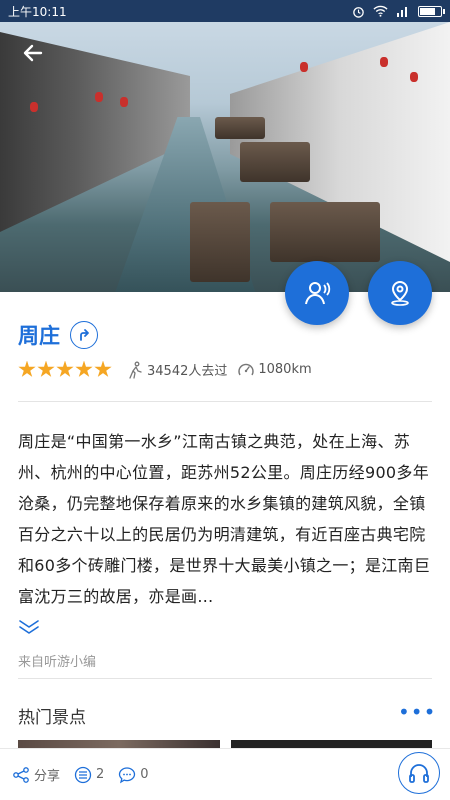 This screenshot has height=800, width=450. I want to click on share-icon, so click(21, 774).